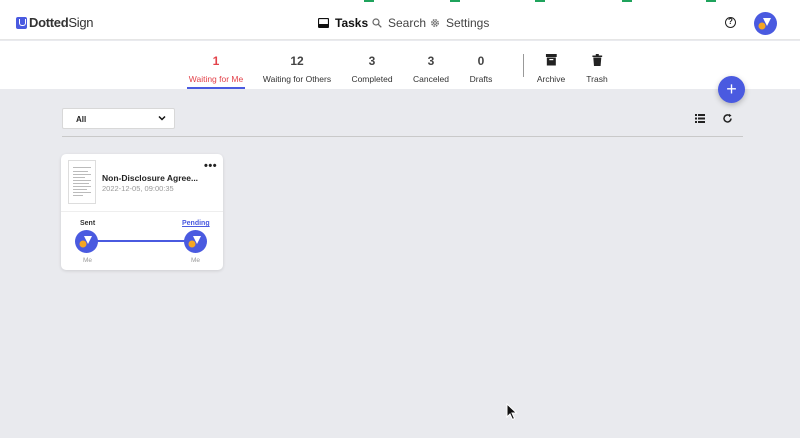 The width and height of the screenshot is (800, 438). What do you see at coordinates (371, 69) in the screenshot?
I see `tab-completed: 3 Completed` at bounding box center [371, 69].